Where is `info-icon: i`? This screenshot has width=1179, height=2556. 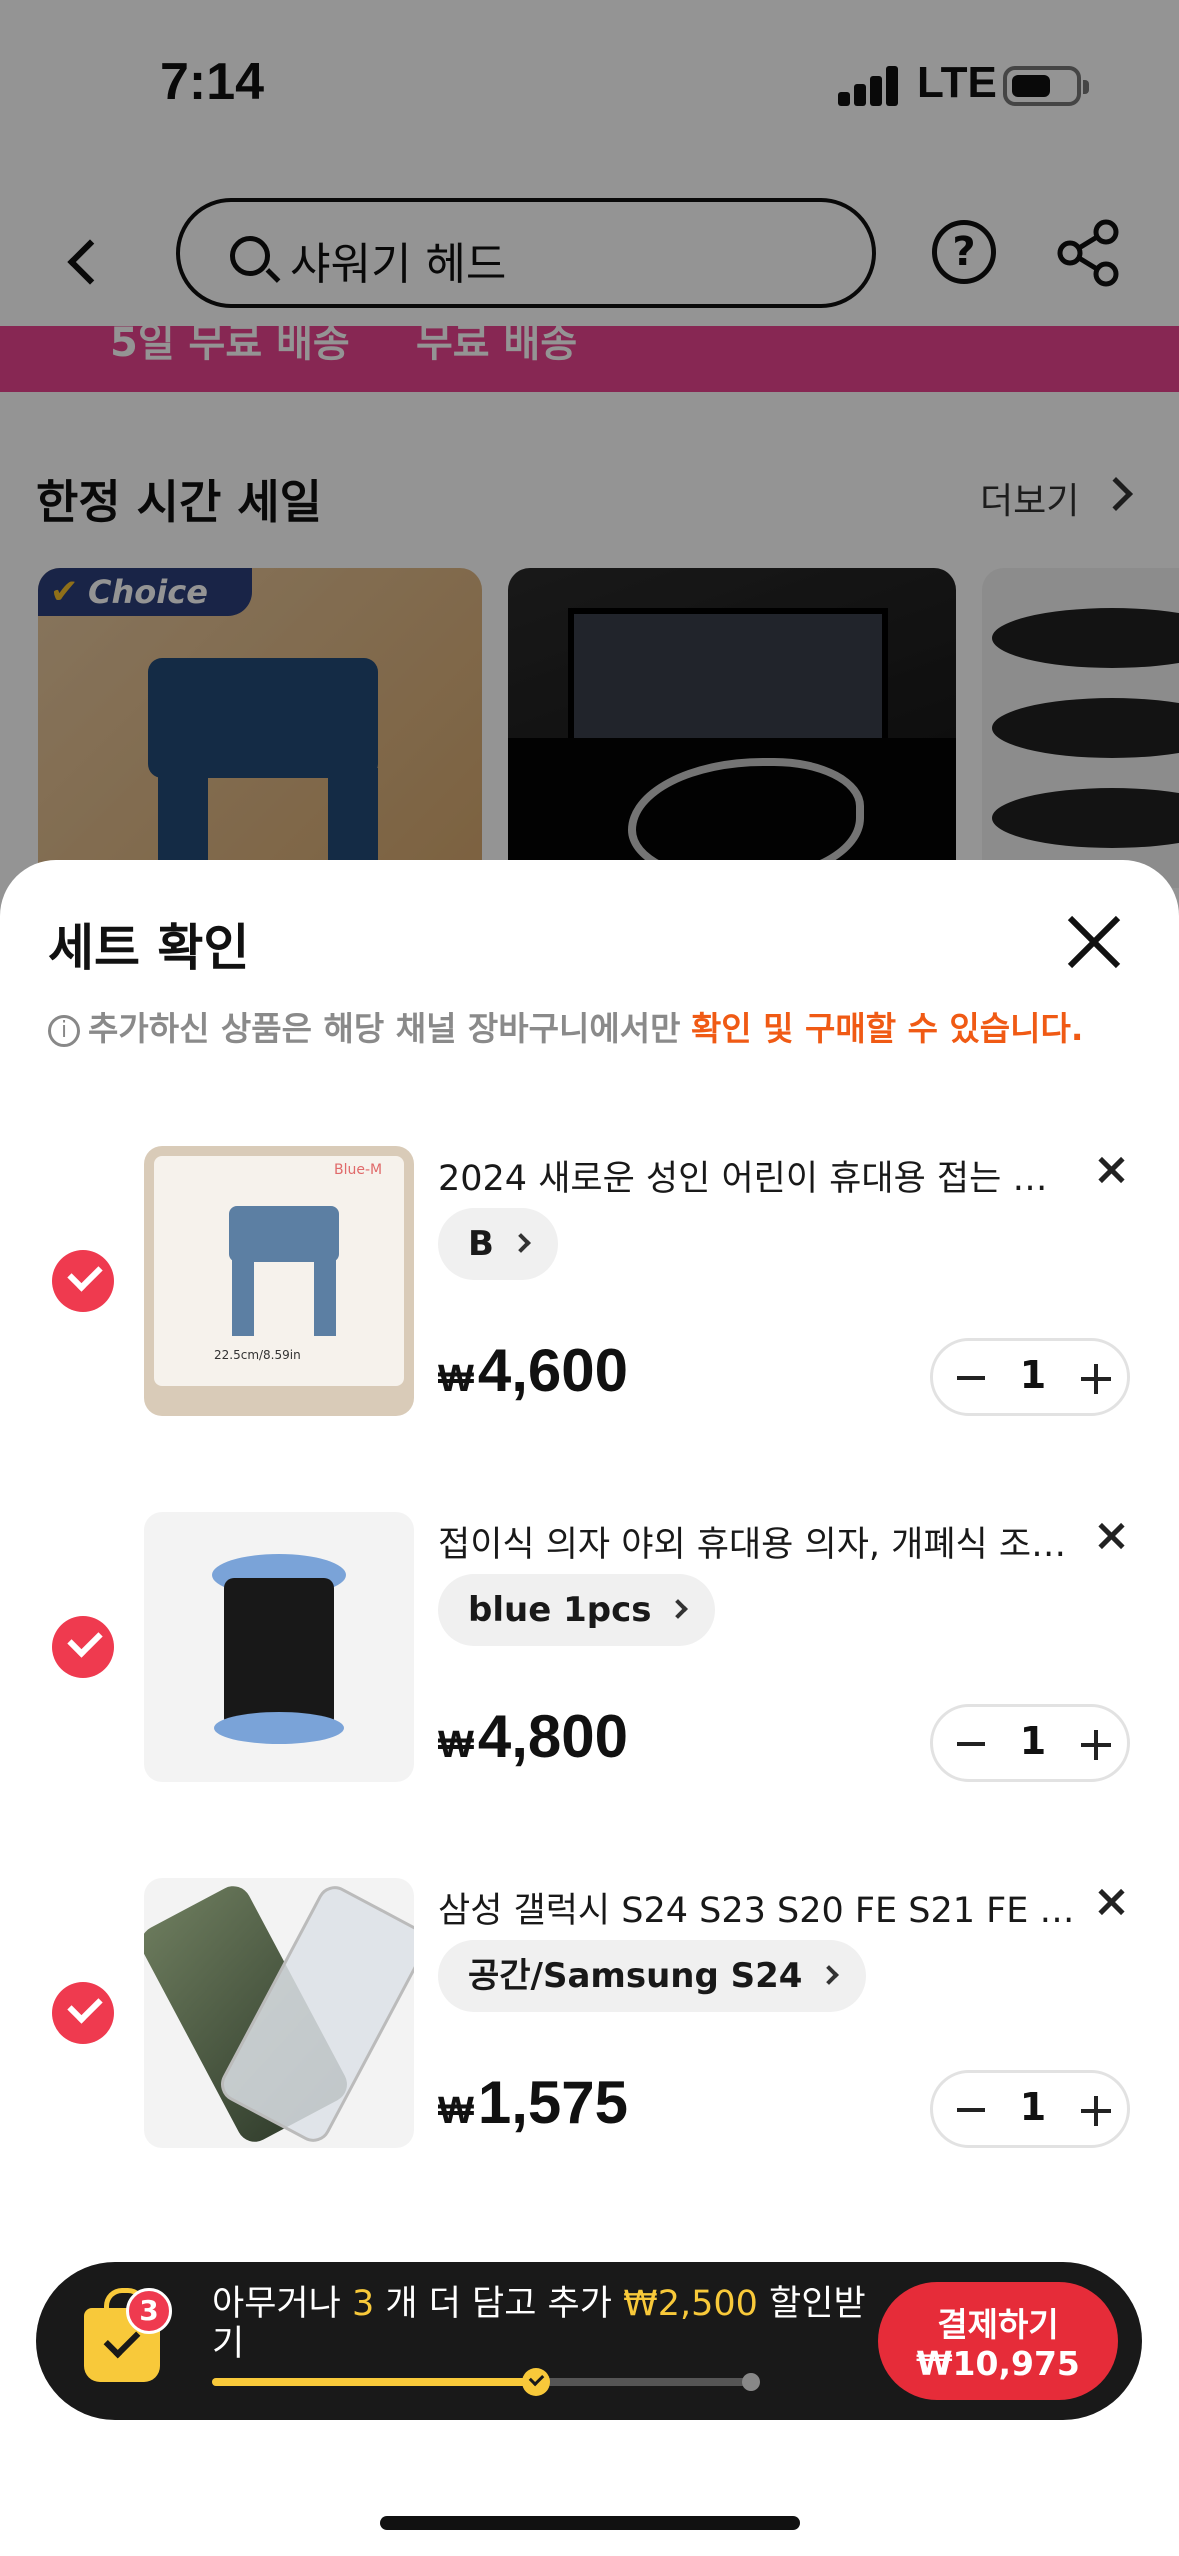 info-icon: i is located at coordinates (64, 1030).